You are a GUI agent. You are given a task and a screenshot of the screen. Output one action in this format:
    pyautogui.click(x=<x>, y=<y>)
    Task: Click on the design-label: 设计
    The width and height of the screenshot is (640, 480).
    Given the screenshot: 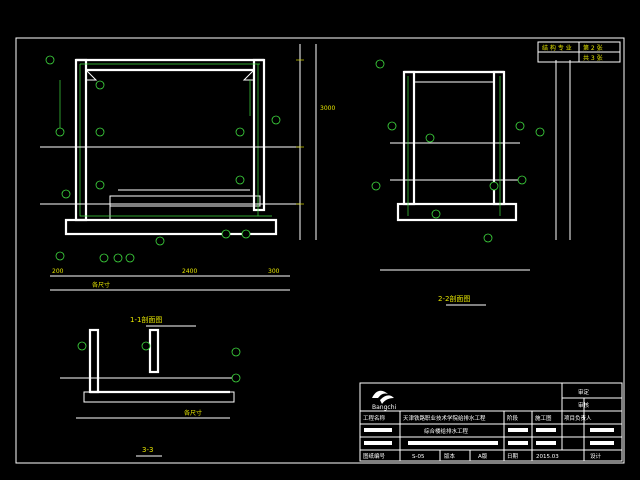 What is the action you would take?
    pyautogui.click(x=596, y=456)
    